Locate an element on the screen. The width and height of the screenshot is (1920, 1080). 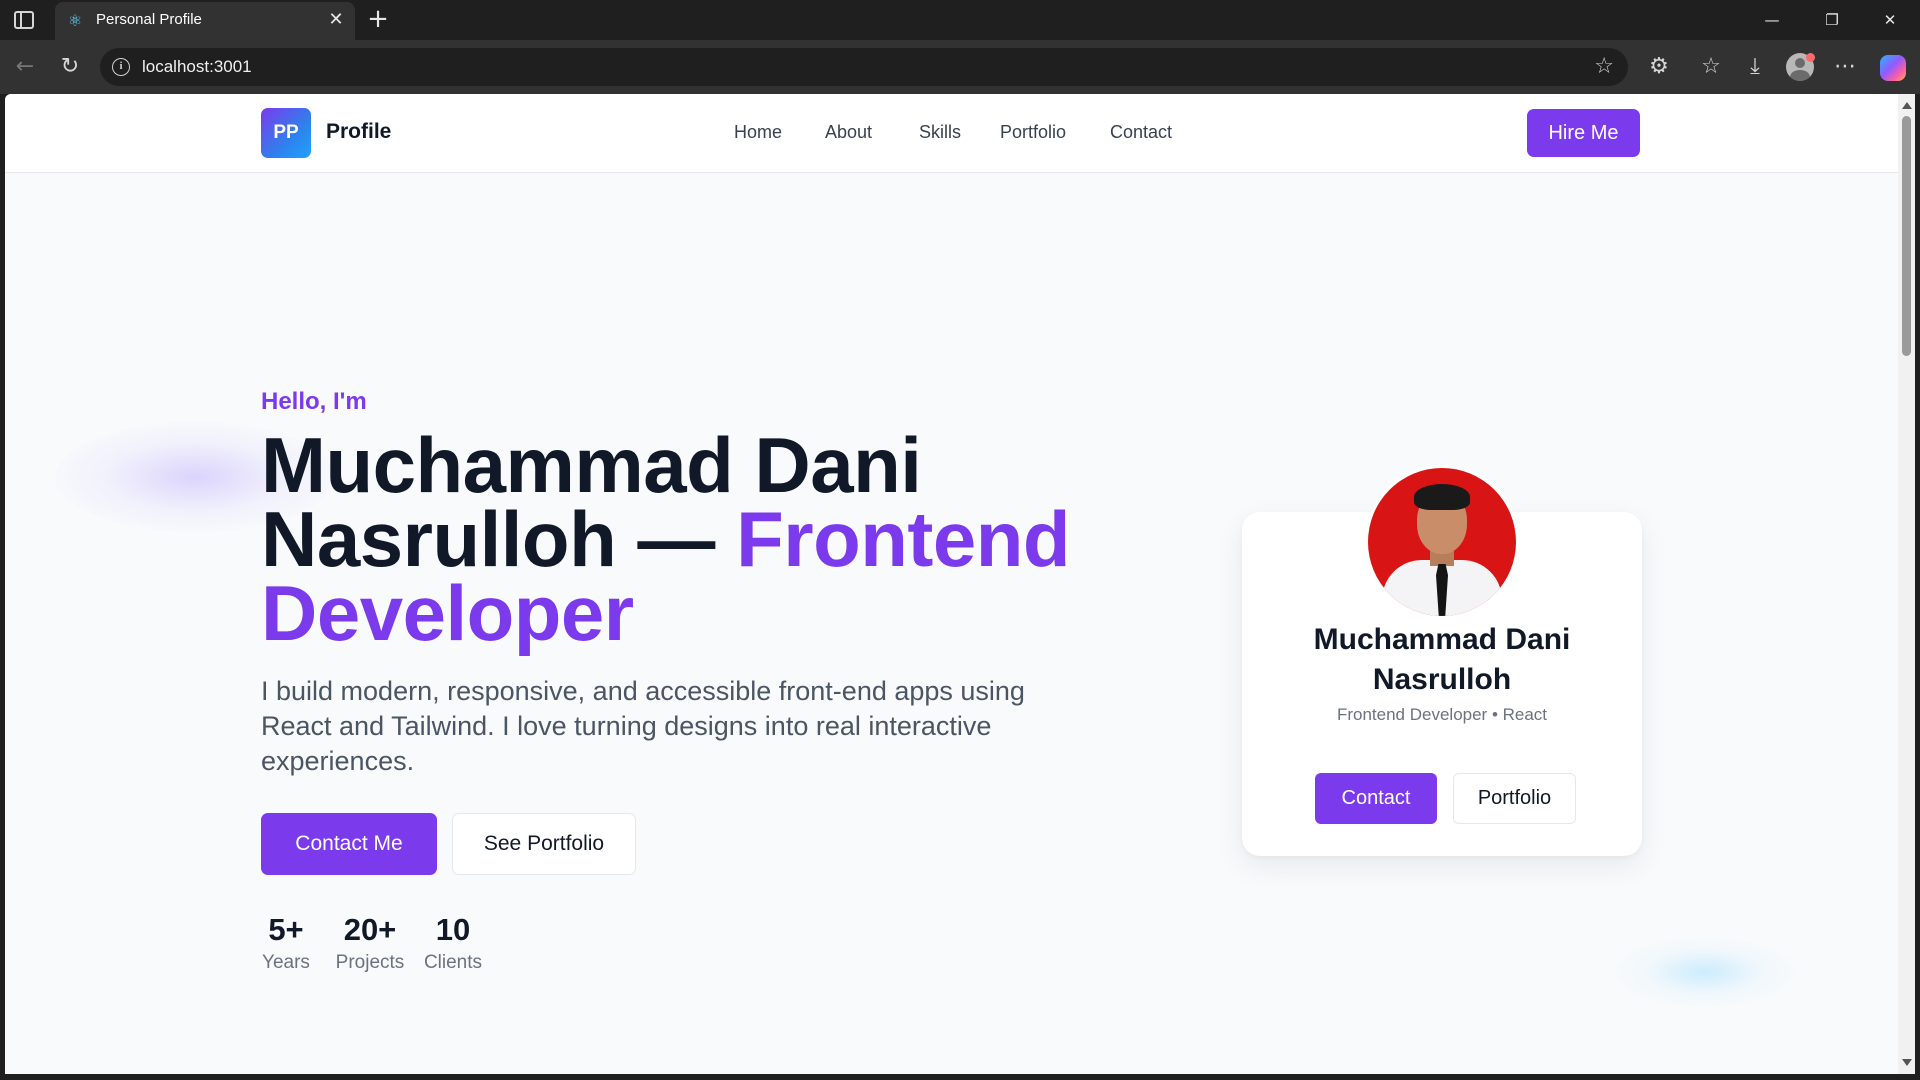
more-icon: ⋯ is located at coordinates (1845, 67).